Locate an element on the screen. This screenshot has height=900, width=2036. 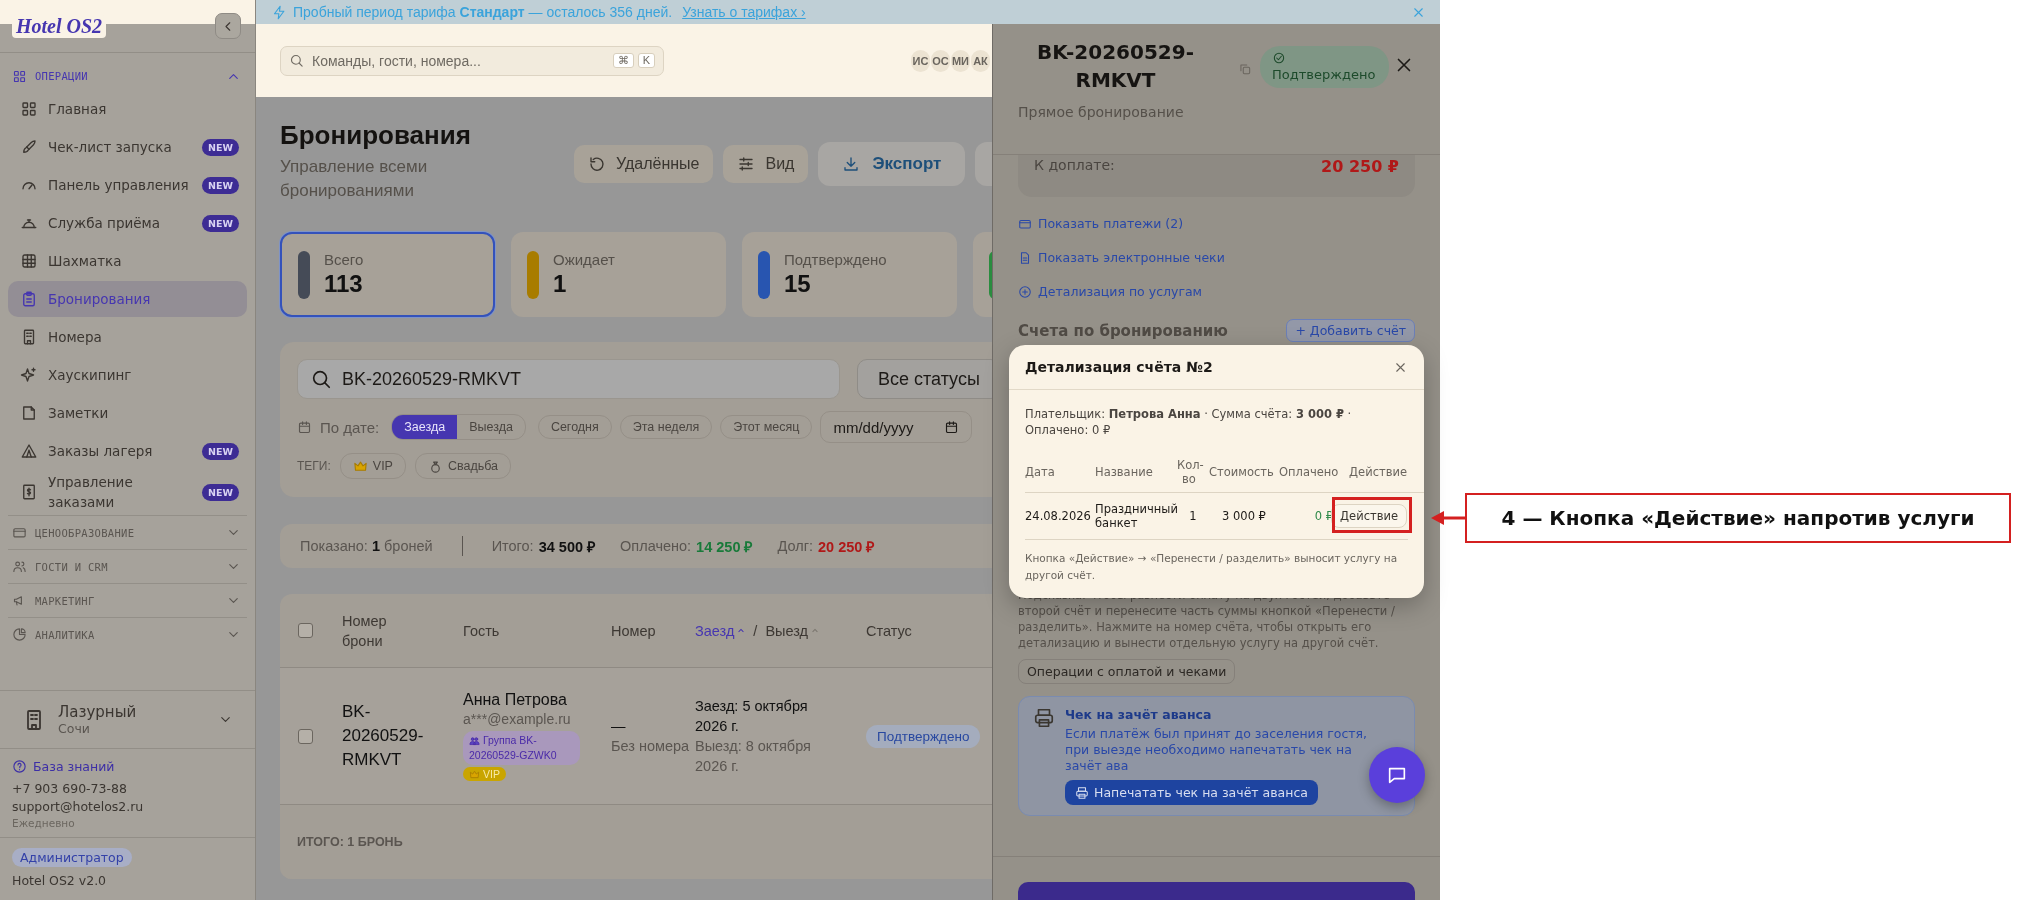
copy-button is located at coordinates (1245, 69).